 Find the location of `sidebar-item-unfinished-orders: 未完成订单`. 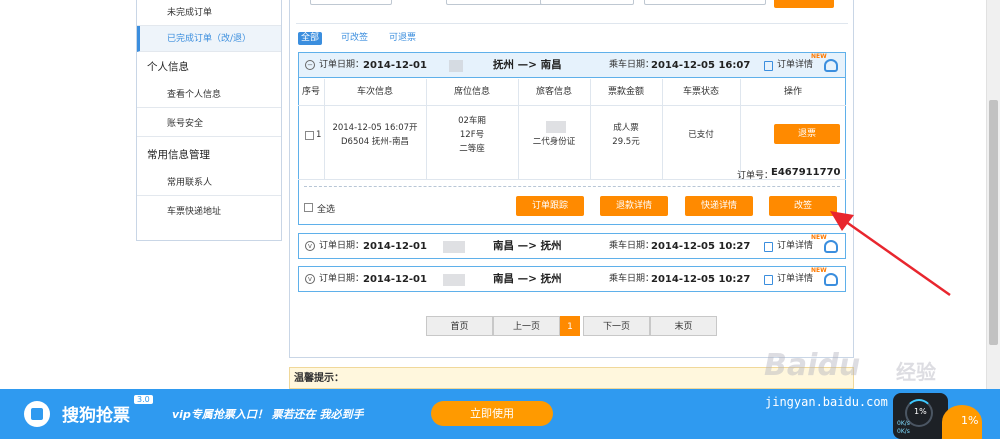

sidebar-item-unfinished-orders: 未完成订单 is located at coordinates (209, 13).